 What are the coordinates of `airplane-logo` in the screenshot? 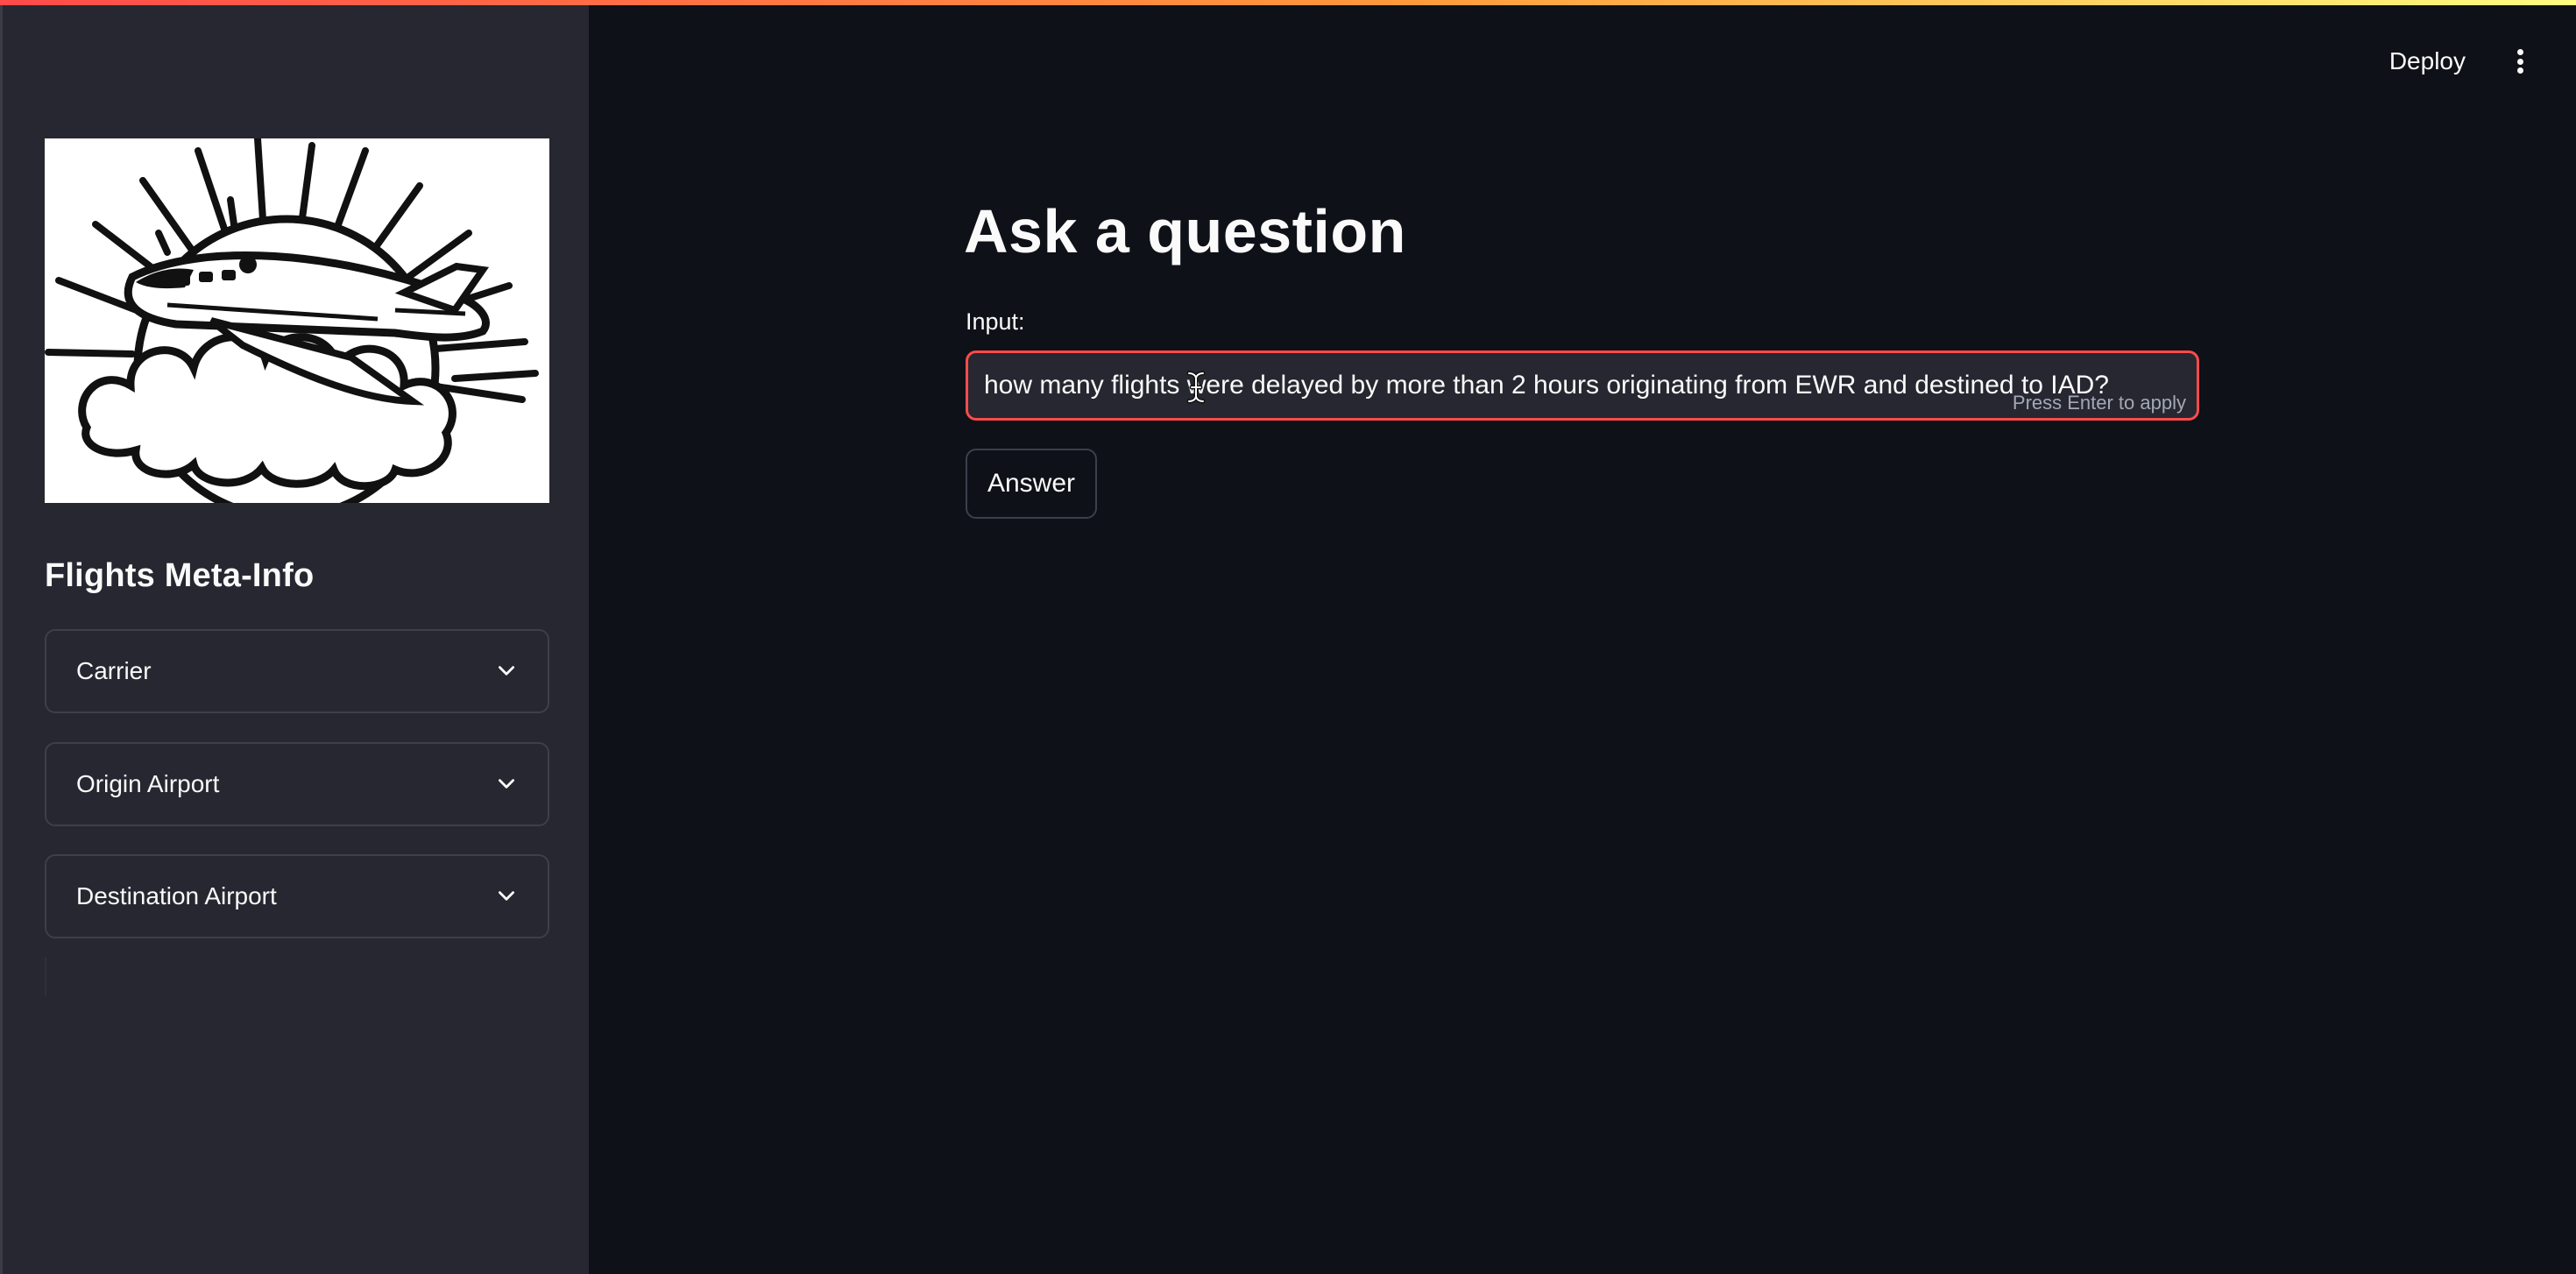 It's located at (297, 320).